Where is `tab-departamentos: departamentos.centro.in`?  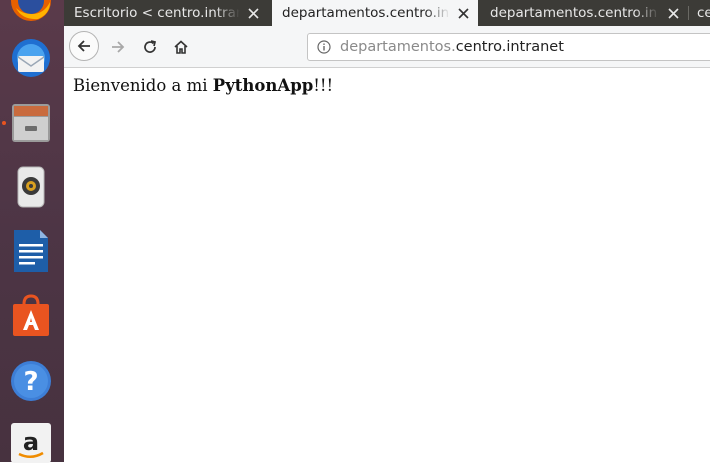
tab-departamentos: departamentos.centro.in is located at coordinates (584, 13).